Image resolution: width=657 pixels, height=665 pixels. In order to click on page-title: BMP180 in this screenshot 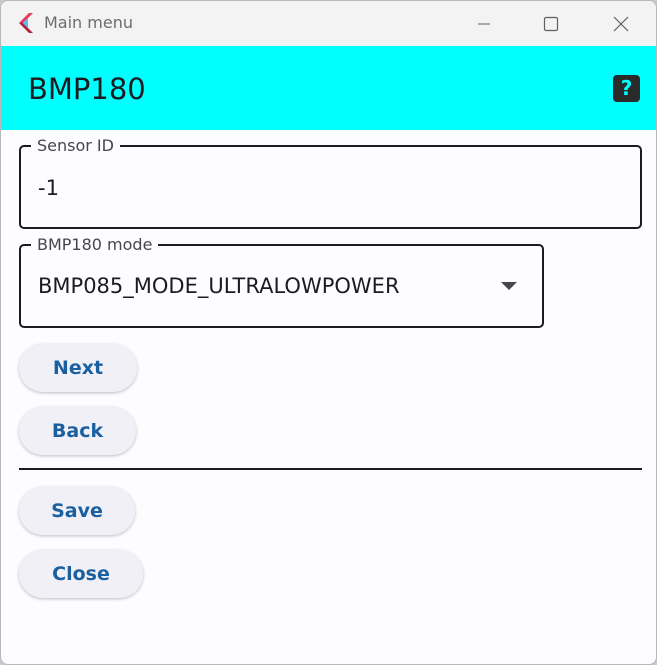, I will do `click(87, 89)`.